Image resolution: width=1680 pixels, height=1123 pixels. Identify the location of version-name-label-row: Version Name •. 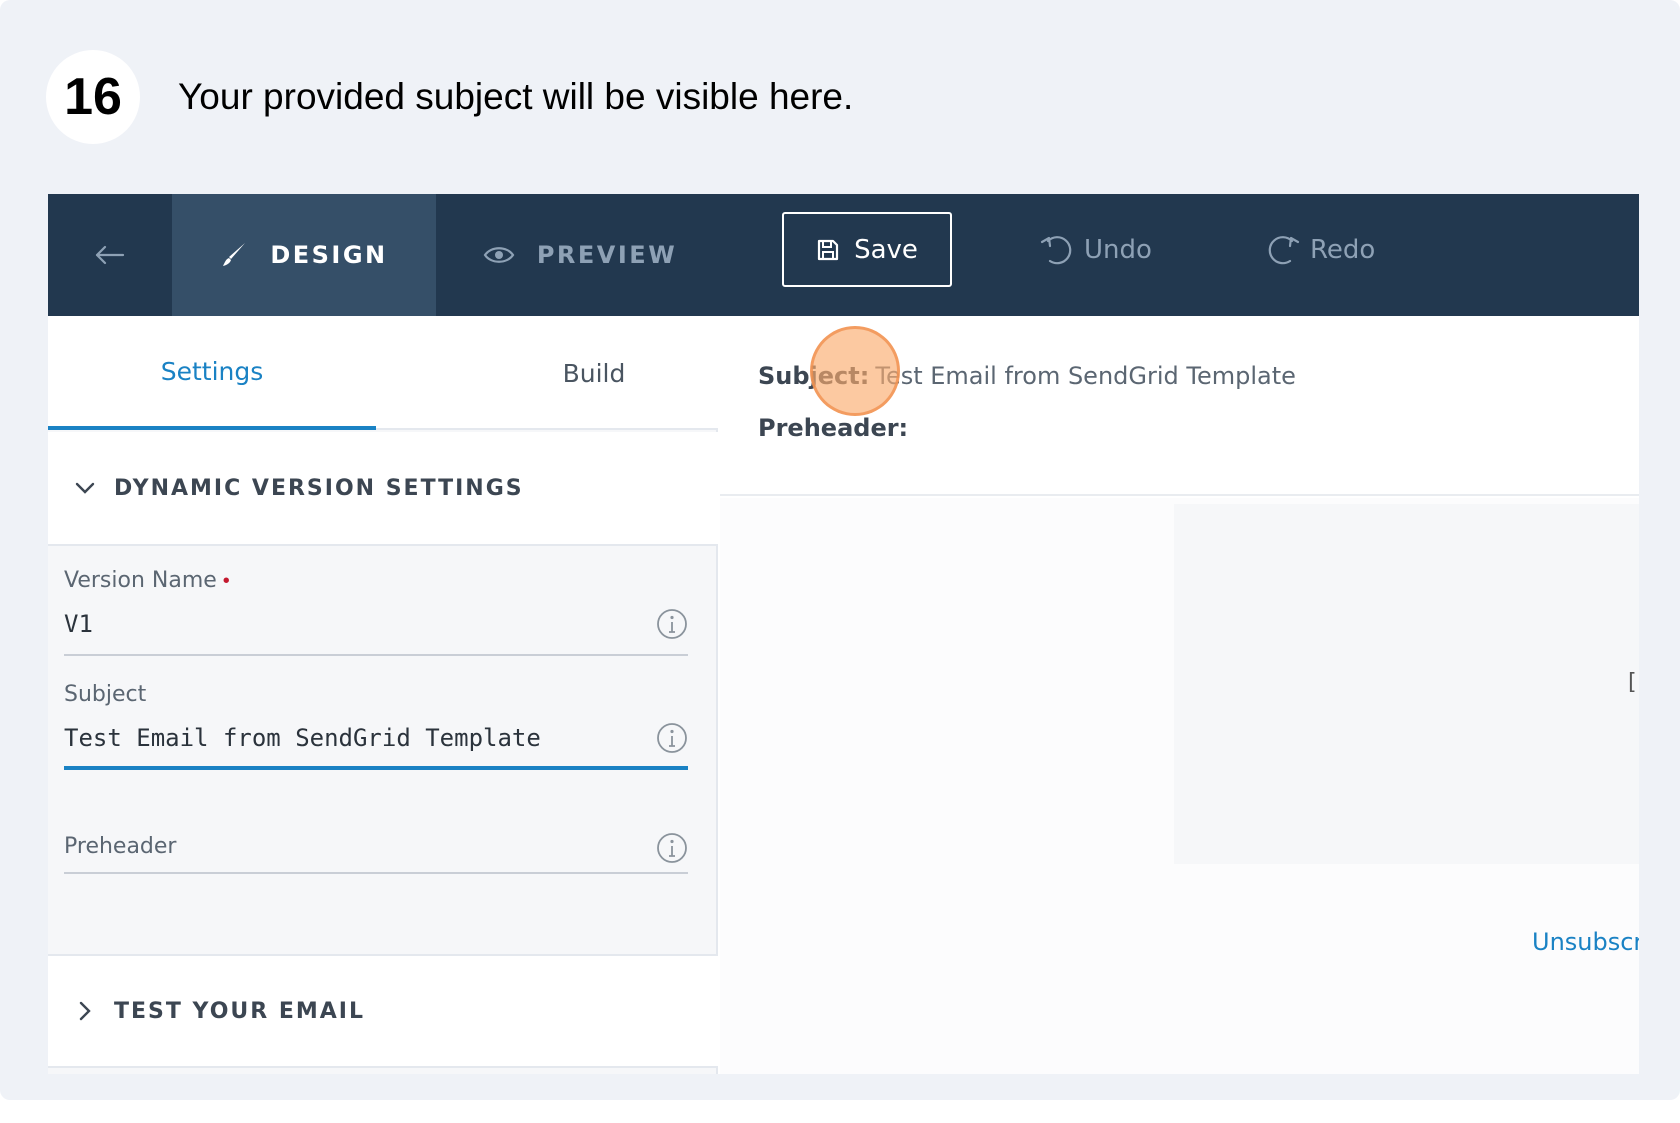
(376, 580).